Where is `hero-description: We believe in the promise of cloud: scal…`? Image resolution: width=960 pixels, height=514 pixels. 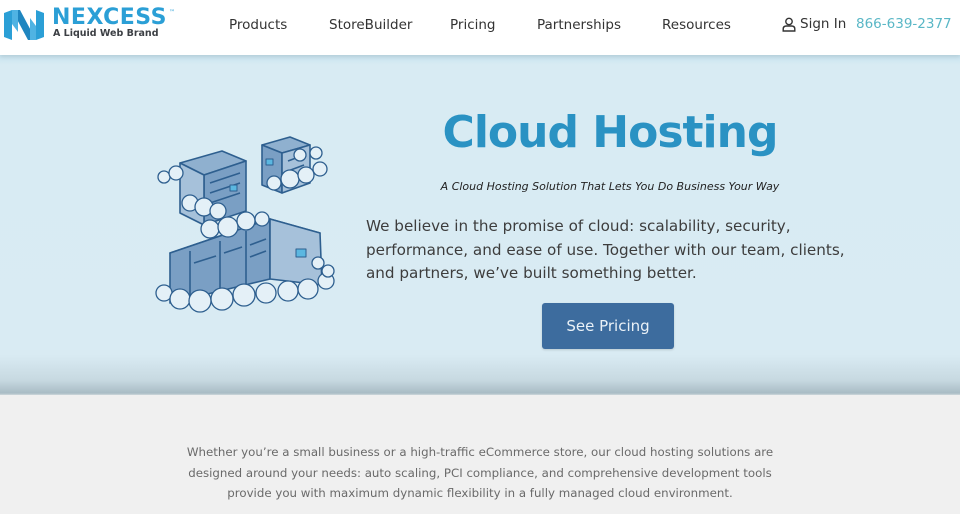
hero-description: We believe in the promise of cloud: scal… is located at coordinates (606, 250).